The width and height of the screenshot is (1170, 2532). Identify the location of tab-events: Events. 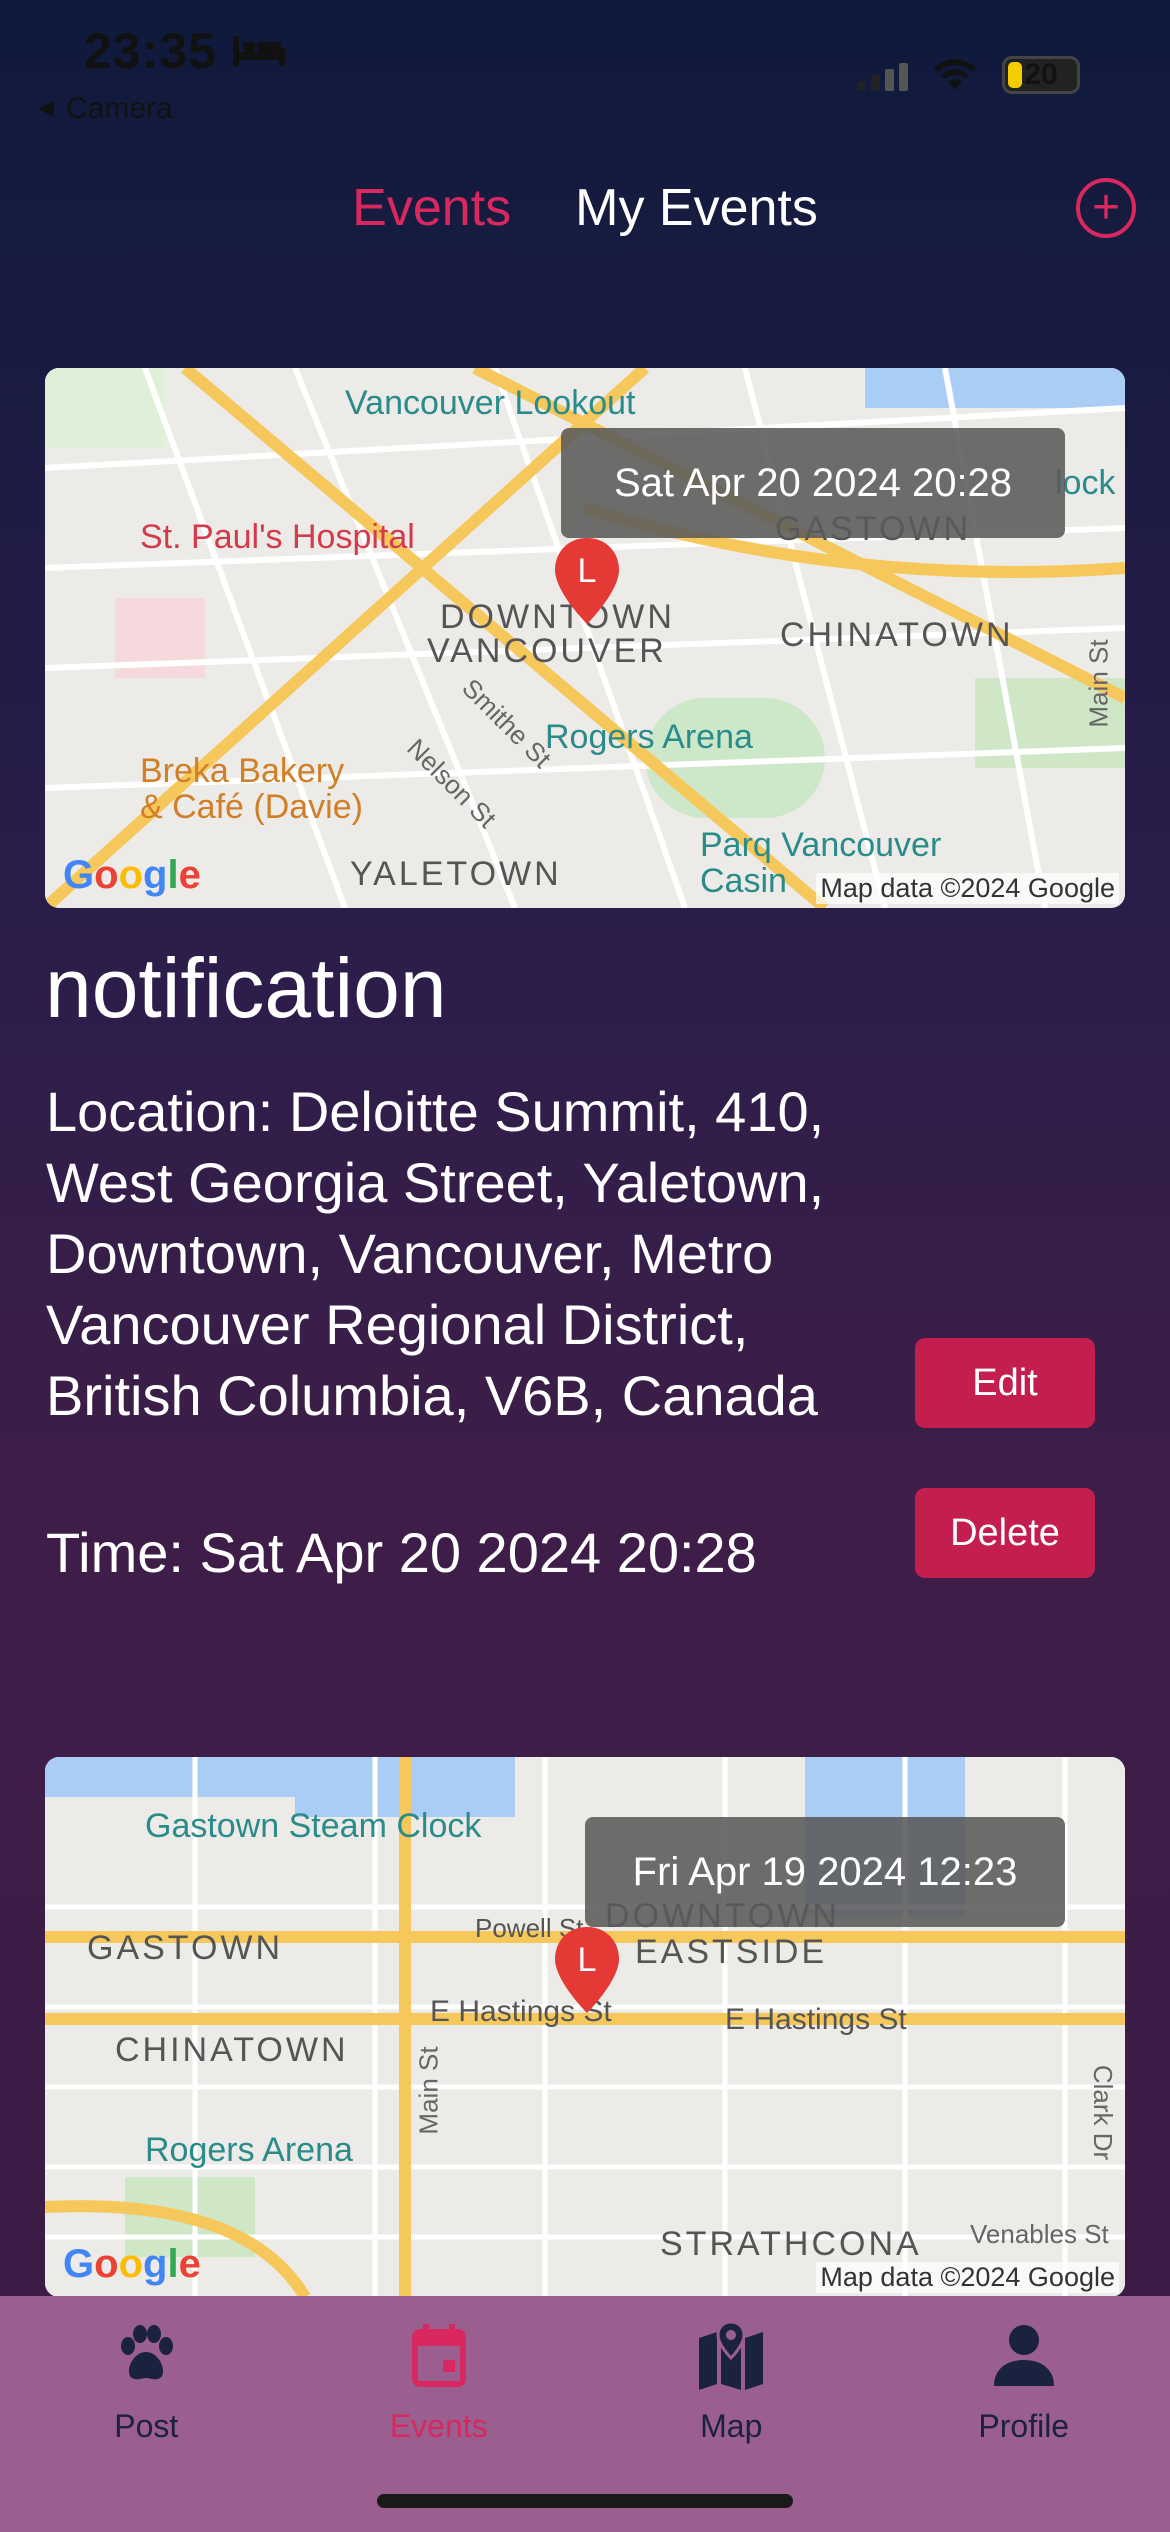
(431, 208).